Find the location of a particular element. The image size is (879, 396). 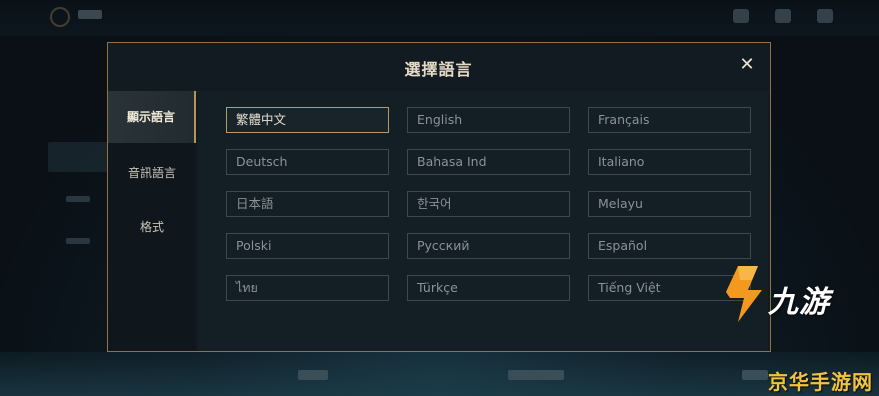

dialog-title: 選擇語言 is located at coordinates (438, 69).